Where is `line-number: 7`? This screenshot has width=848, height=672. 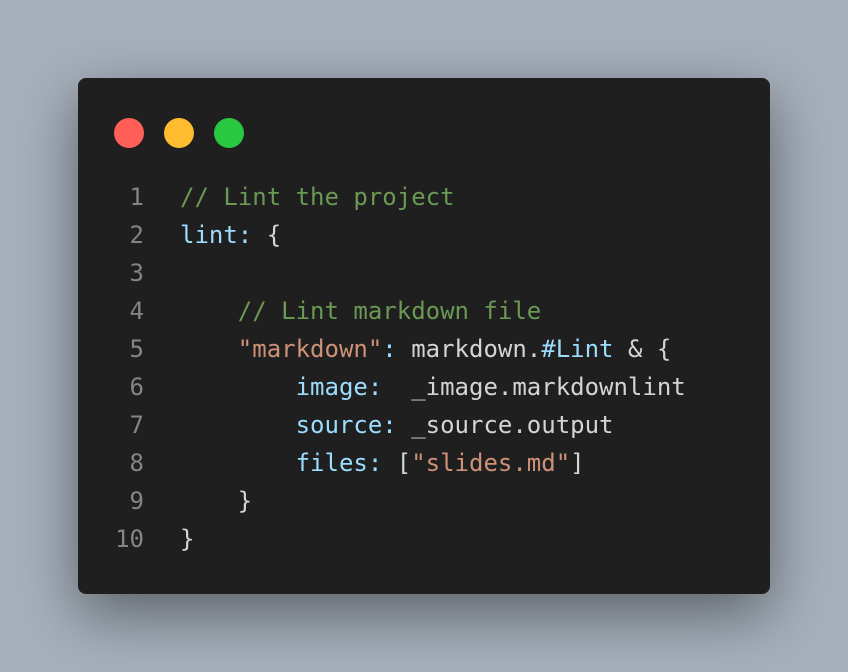
line-number: 7 is located at coordinates (136, 425).